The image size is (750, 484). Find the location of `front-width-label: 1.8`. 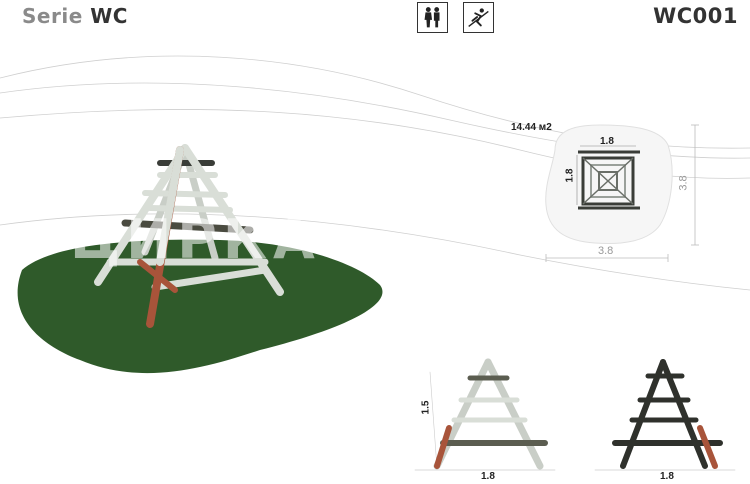

front-width-label: 1.8 is located at coordinates (488, 476).